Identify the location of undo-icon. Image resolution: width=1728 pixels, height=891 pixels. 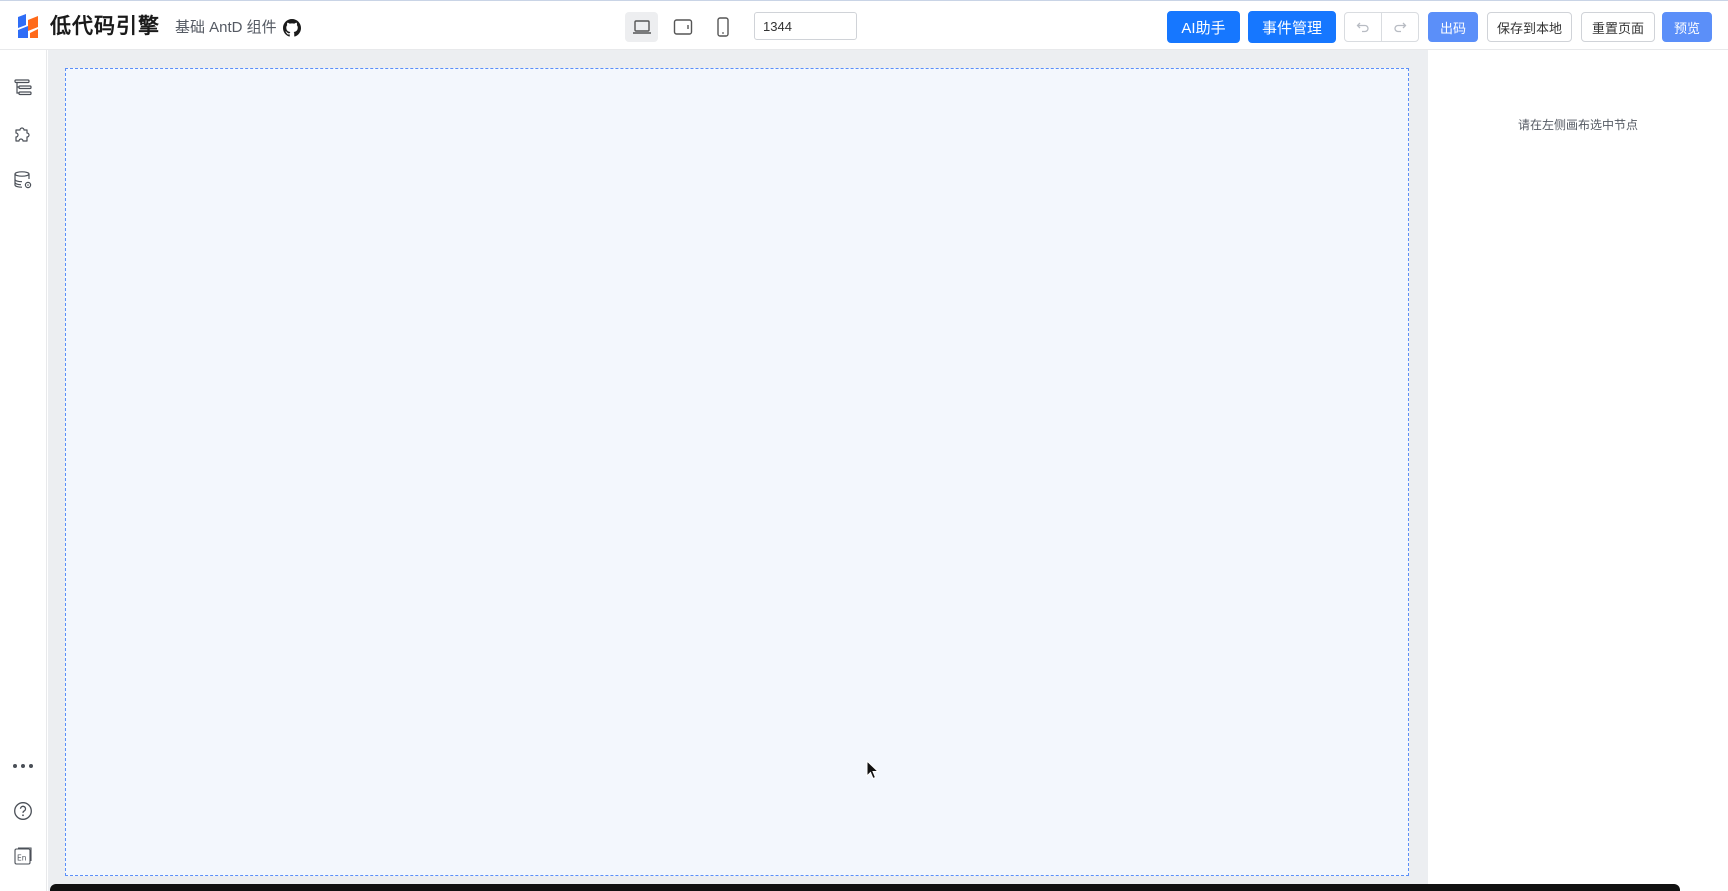
(1362, 27).